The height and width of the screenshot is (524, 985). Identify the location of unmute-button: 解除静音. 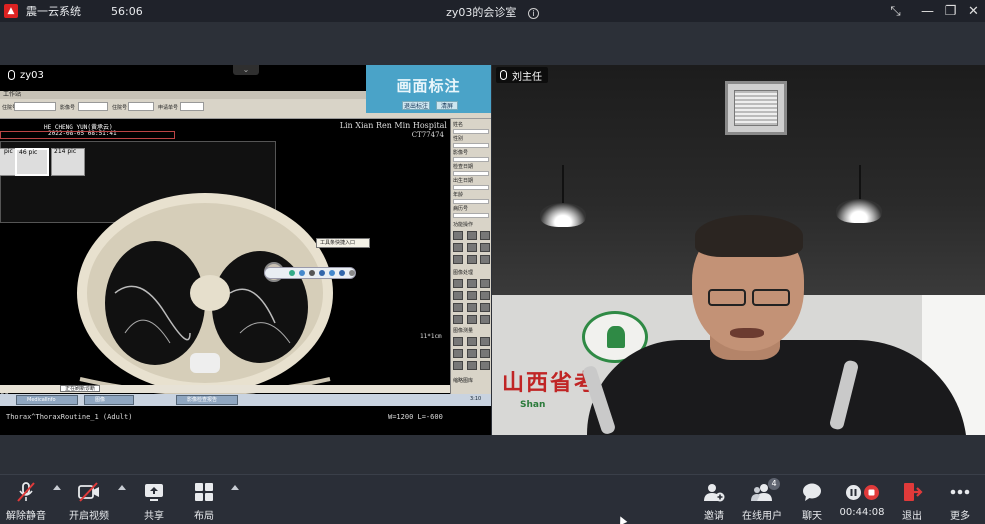
(26, 501).